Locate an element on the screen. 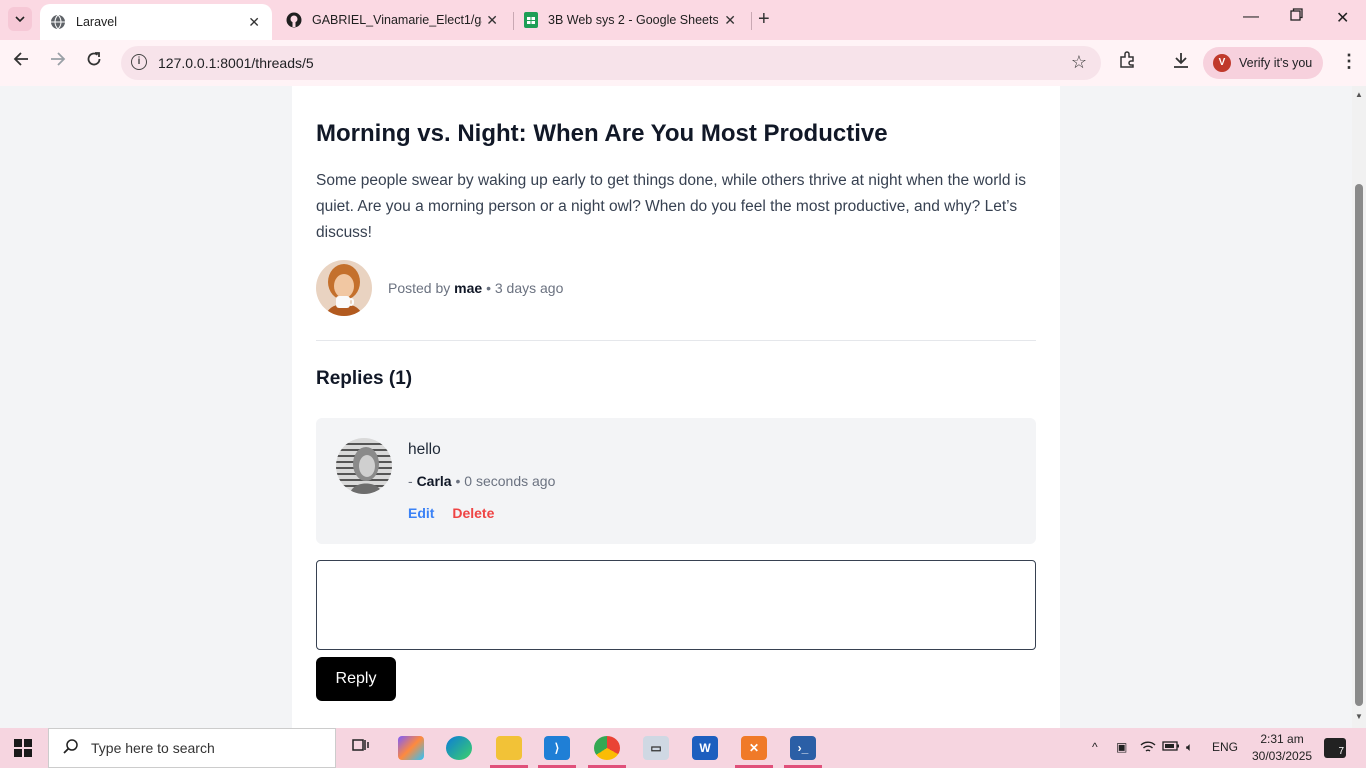  clock-date: 30/03/2025 is located at coordinates (1282, 756).